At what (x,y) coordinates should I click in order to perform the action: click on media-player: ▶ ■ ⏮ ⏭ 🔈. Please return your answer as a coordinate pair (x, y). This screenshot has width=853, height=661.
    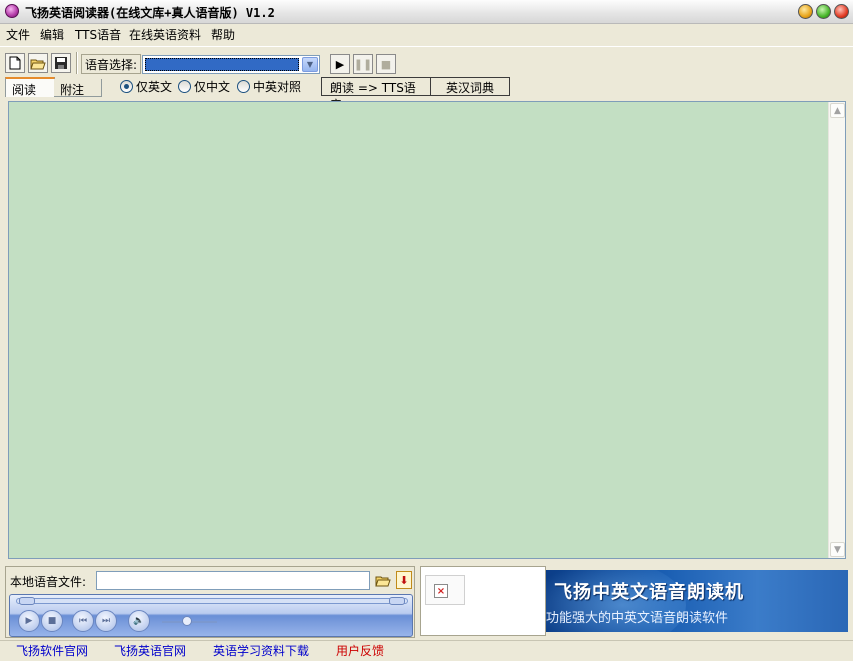
    Looking at the image, I should click on (211, 615).